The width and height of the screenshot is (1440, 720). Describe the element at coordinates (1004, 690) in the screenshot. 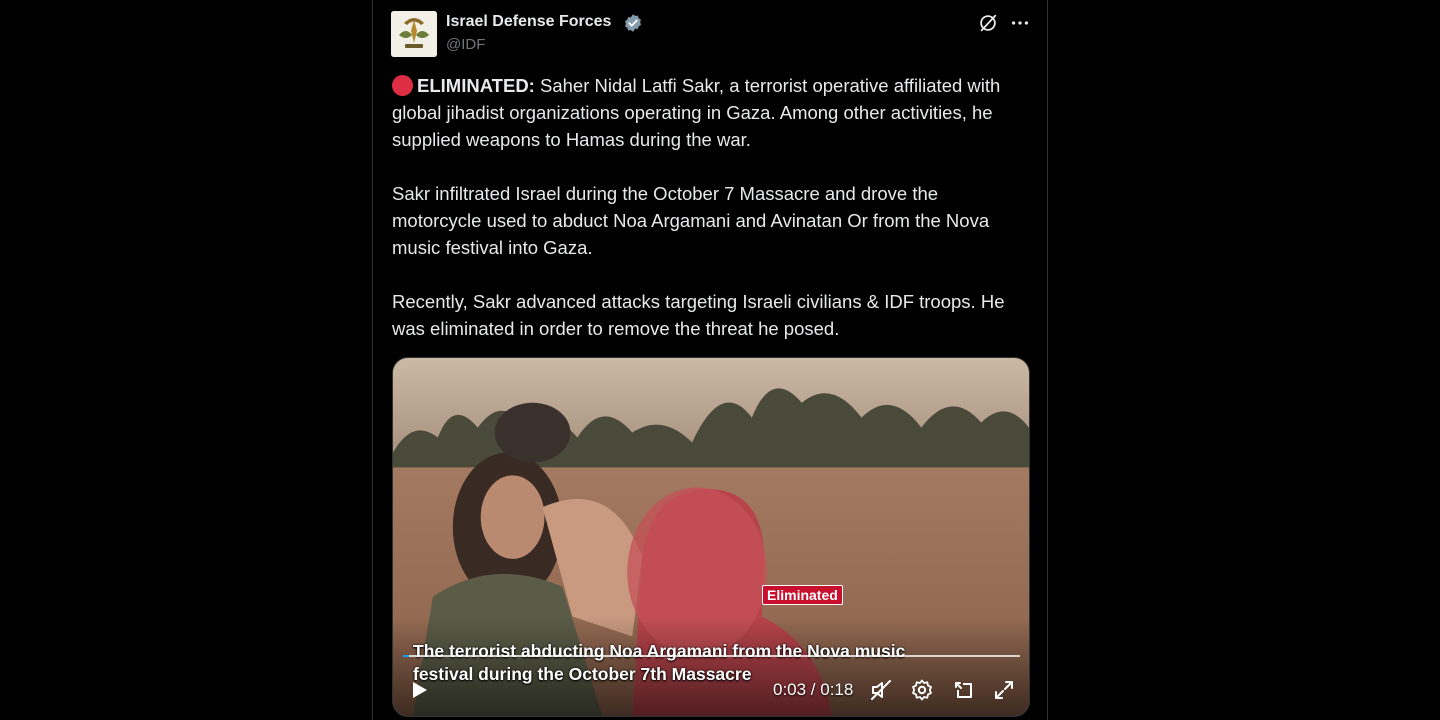

I see `fullscreen-icon` at that location.